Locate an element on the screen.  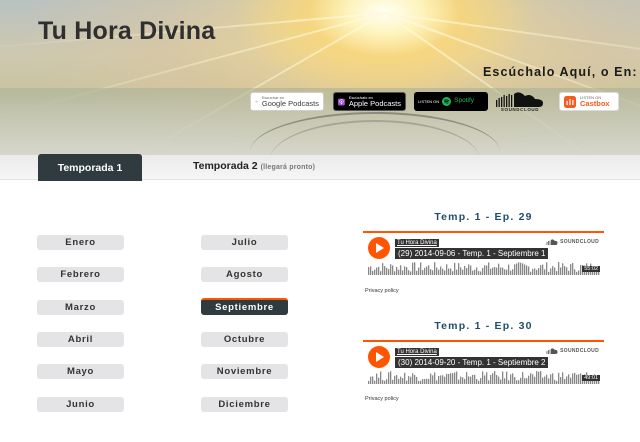
spotify-icon is located at coordinates (447, 101).